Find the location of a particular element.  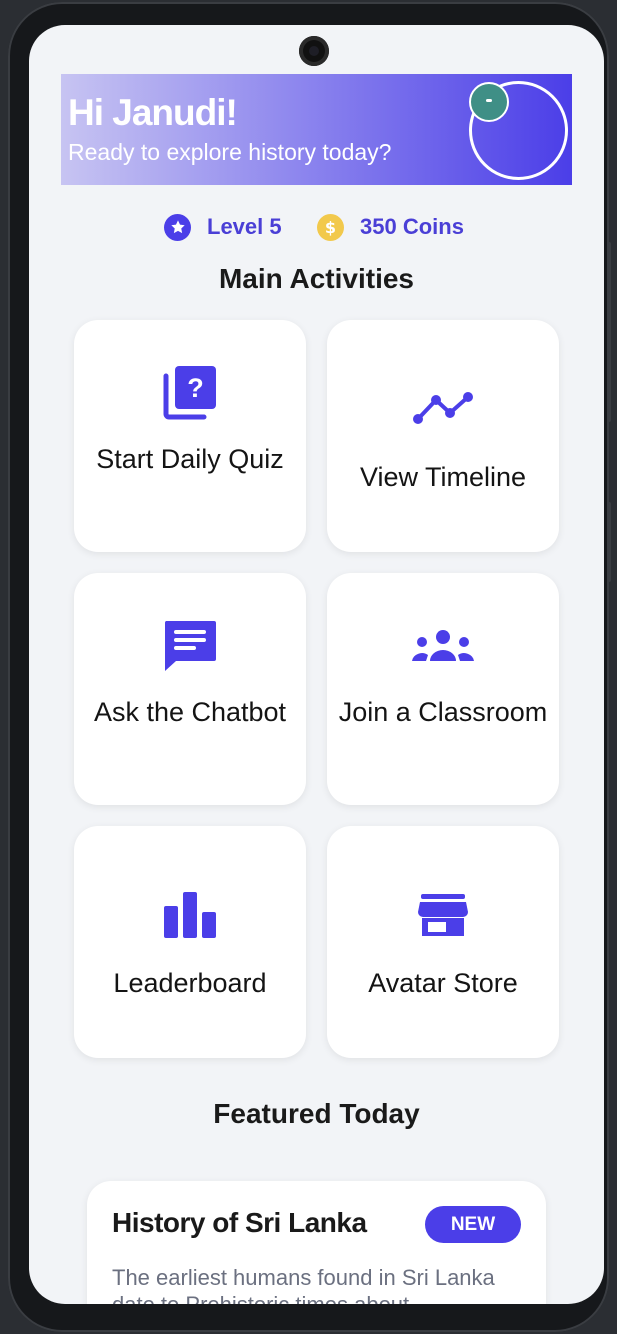

group-icon is located at coordinates (443, 646).